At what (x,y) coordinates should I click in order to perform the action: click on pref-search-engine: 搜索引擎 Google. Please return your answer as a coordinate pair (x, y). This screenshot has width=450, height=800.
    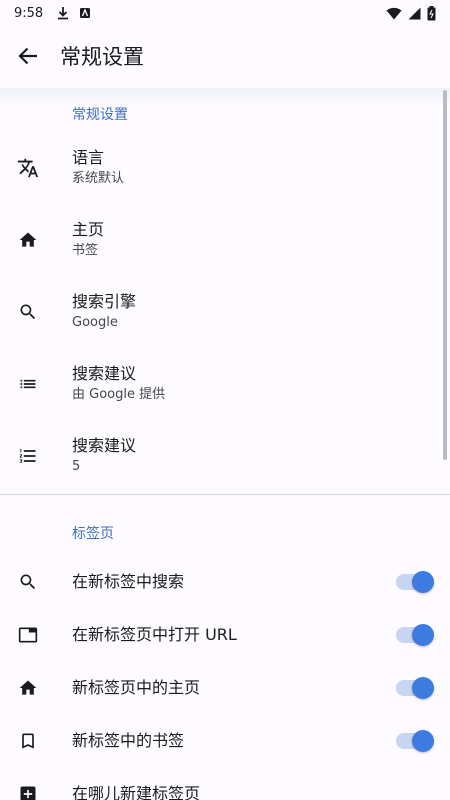
    Looking at the image, I should click on (225, 312).